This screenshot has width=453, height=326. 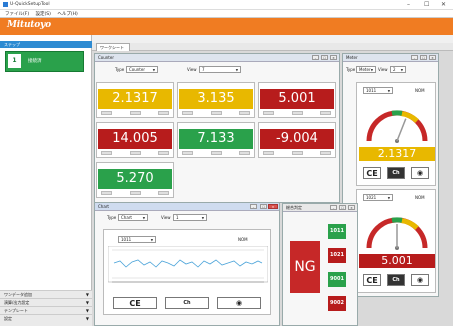 What do you see at coordinates (113, 47) in the screenshot?
I see `tab-worksheet: ワークシート` at bounding box center [113, 47].